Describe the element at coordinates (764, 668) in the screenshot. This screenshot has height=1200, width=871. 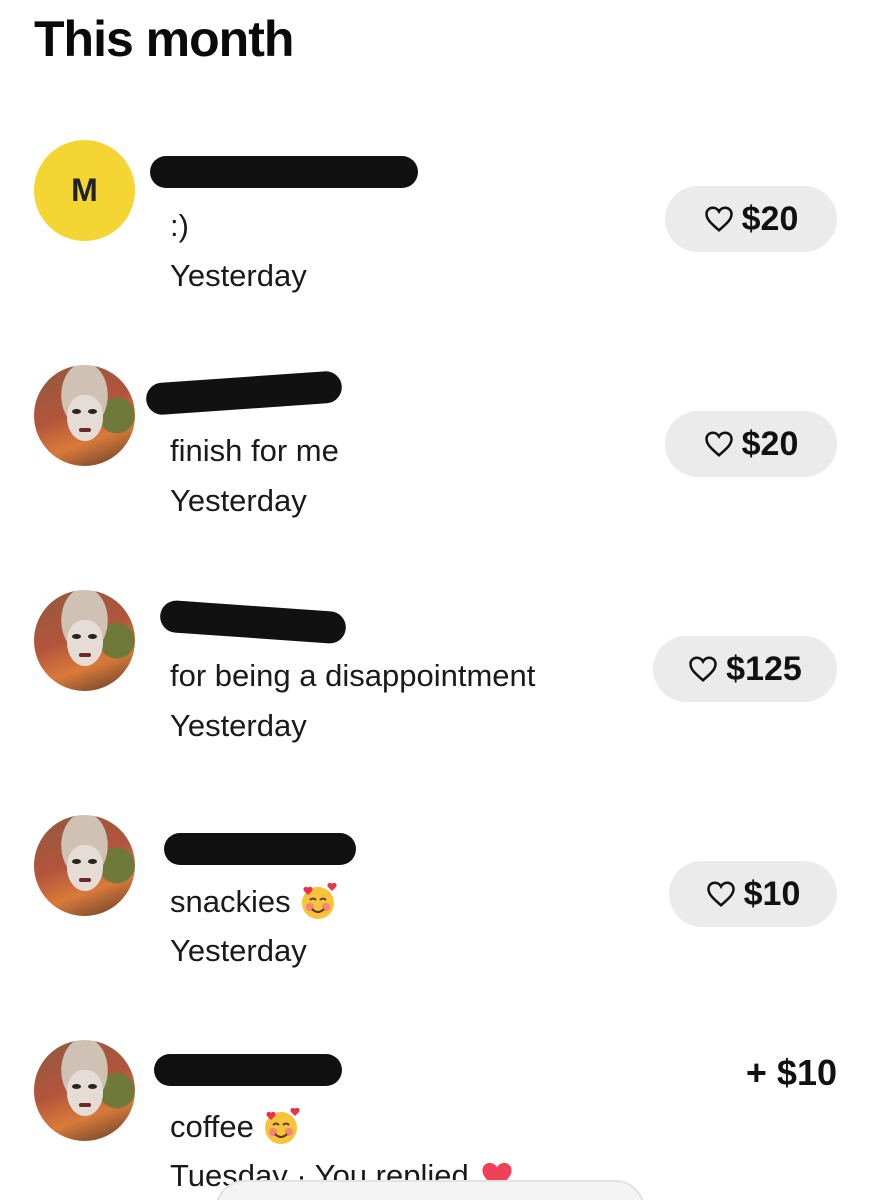
I see `tip-amount: $125` at that location.